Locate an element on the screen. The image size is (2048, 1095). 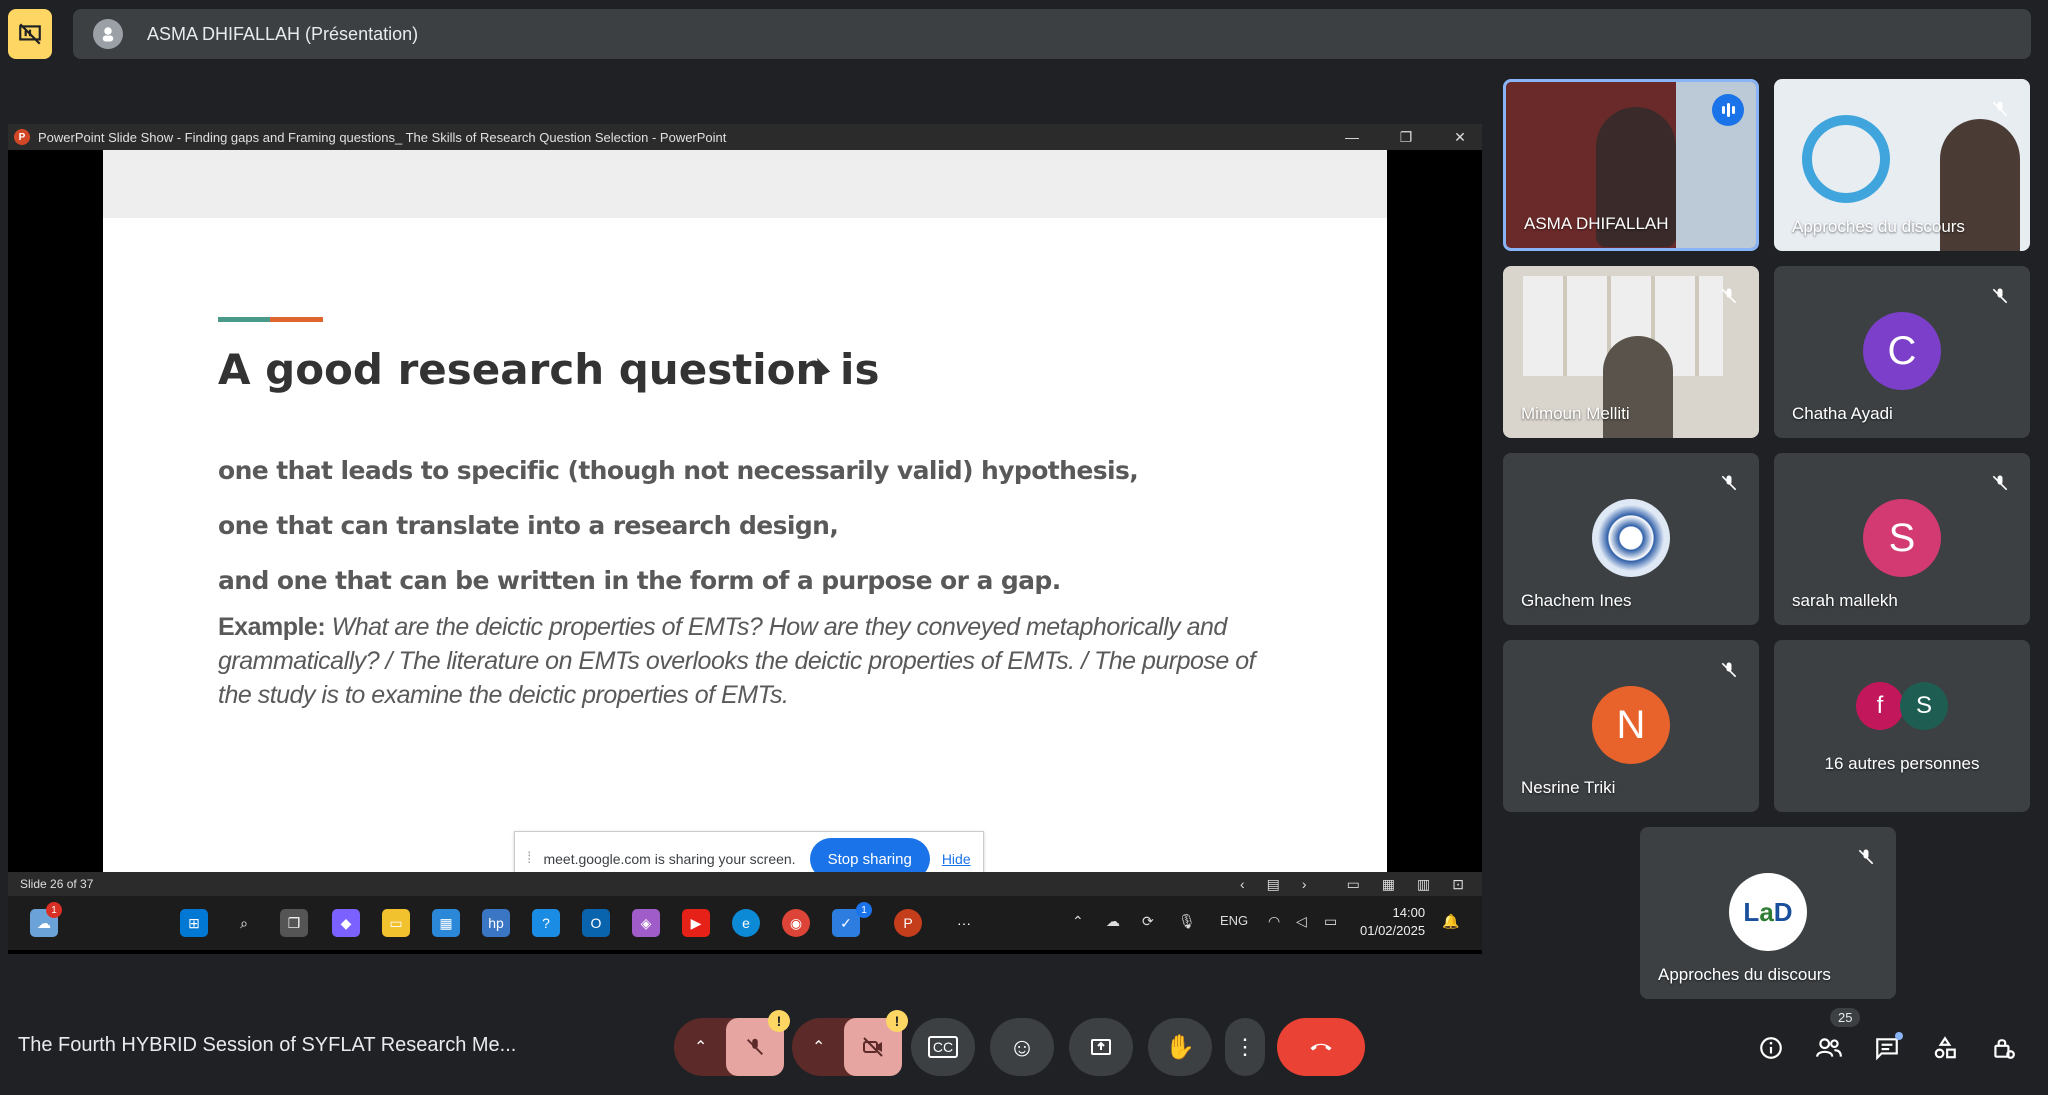
minimize-icon: — is located at coordinates (1352, 137).